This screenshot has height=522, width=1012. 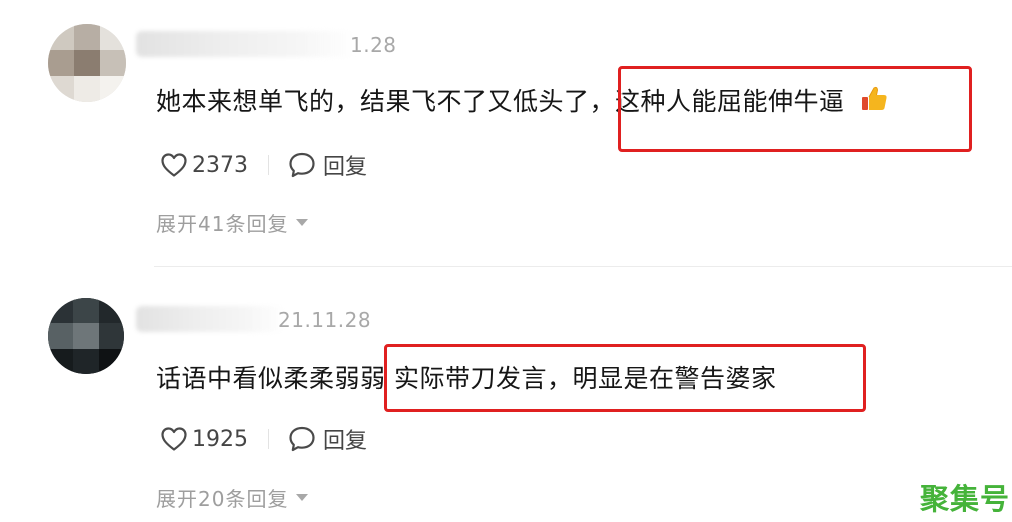 What do you see at coordinates (222, 224) in the screenshot?
I see `expand-replies-label: 展开41条回复` at bounding box center [222, 224].